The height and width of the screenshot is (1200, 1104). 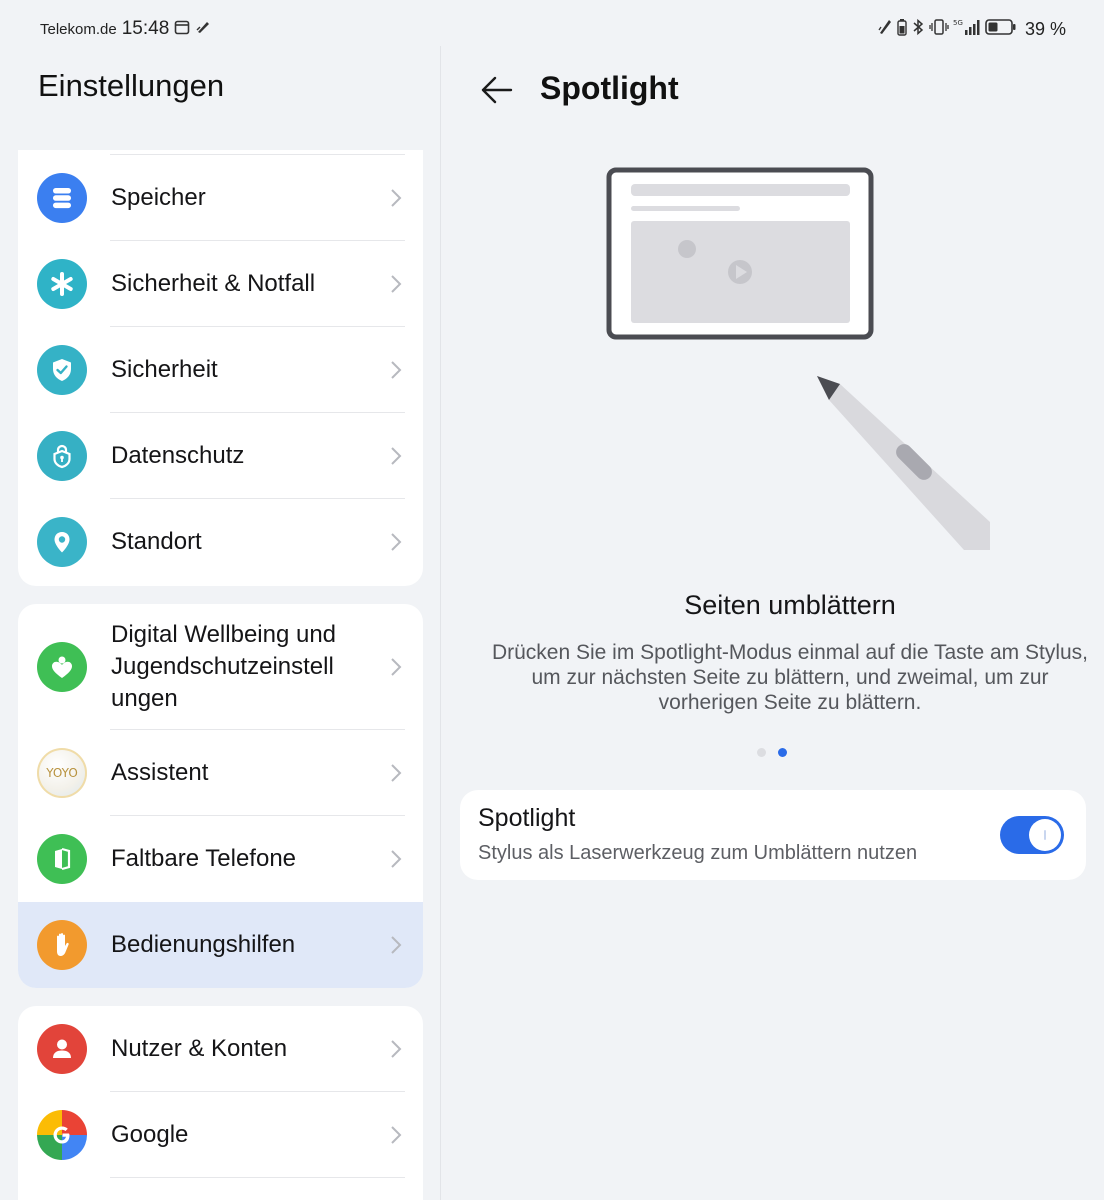 I want to click on svg-text: 5G, so click(x=958, y=23).